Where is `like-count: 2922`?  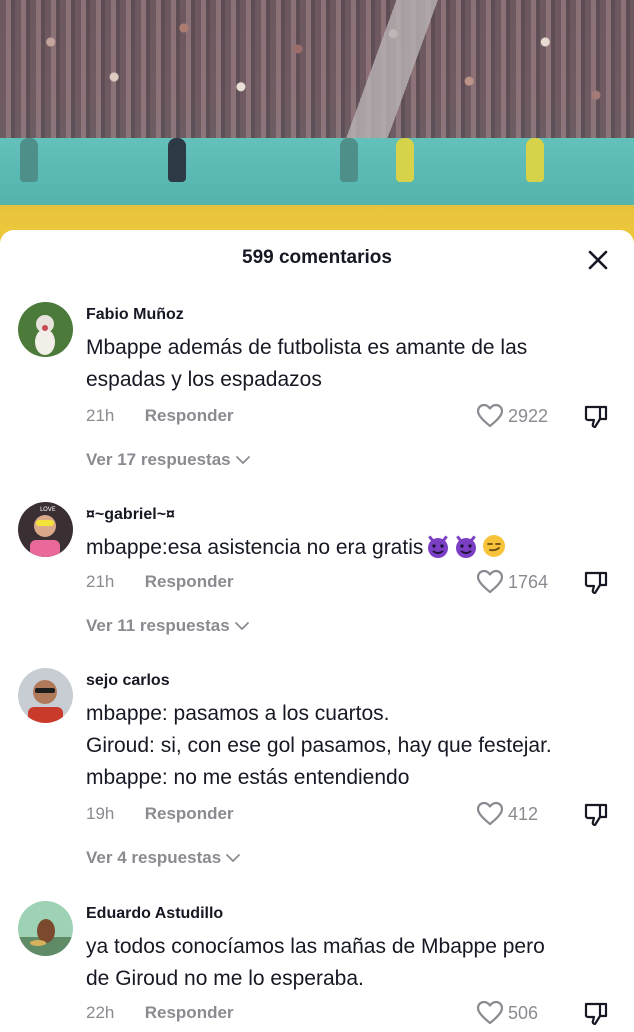 like-count: 2922 is located at coordinates (528, 415).